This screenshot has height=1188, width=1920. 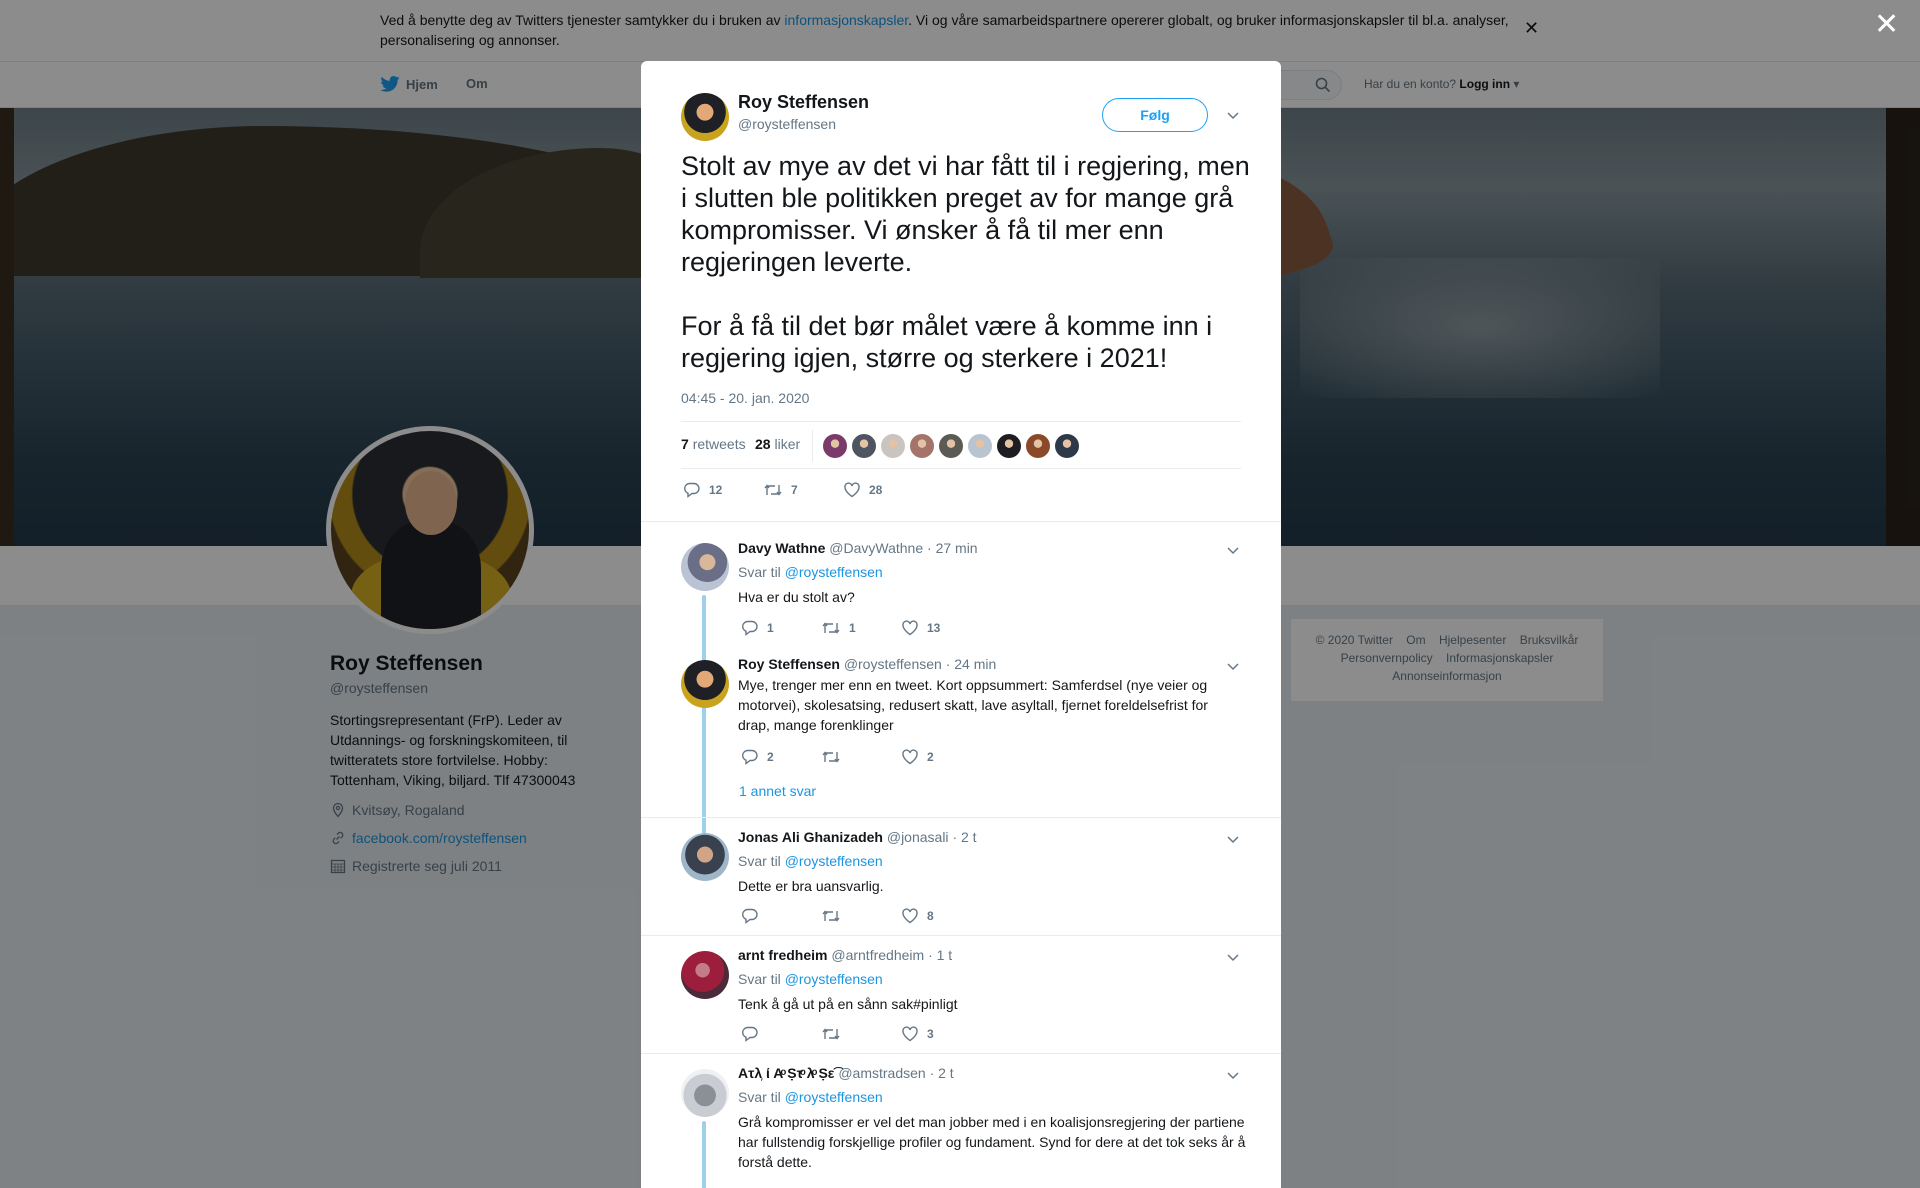 I want to click on reply-button: 1, so click(x=768, y=628).